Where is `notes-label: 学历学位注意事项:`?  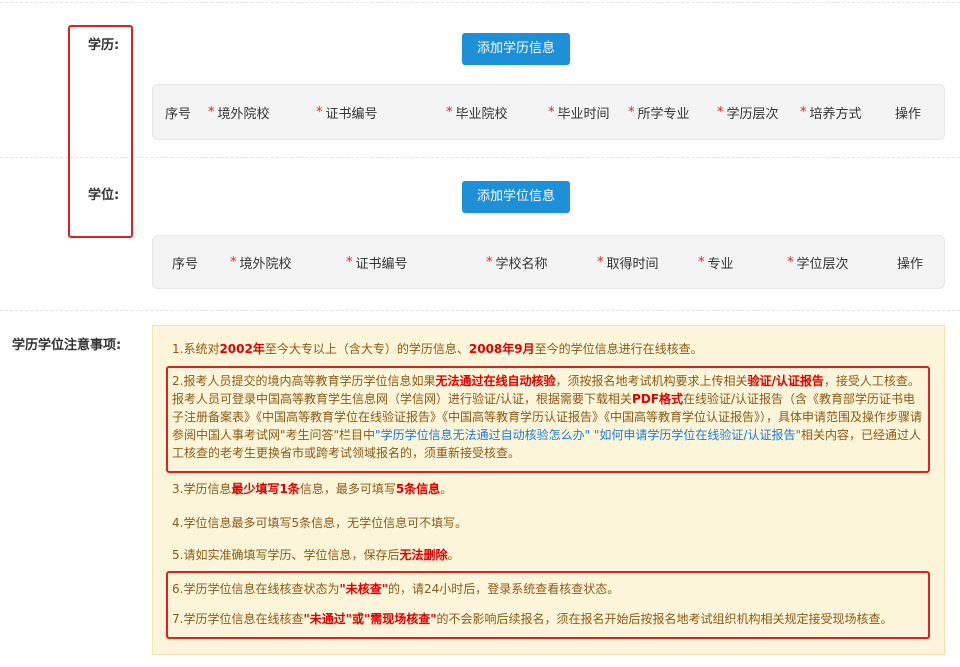
notes-label: 学历学位注意事项: is located at coordinates (67, 345).